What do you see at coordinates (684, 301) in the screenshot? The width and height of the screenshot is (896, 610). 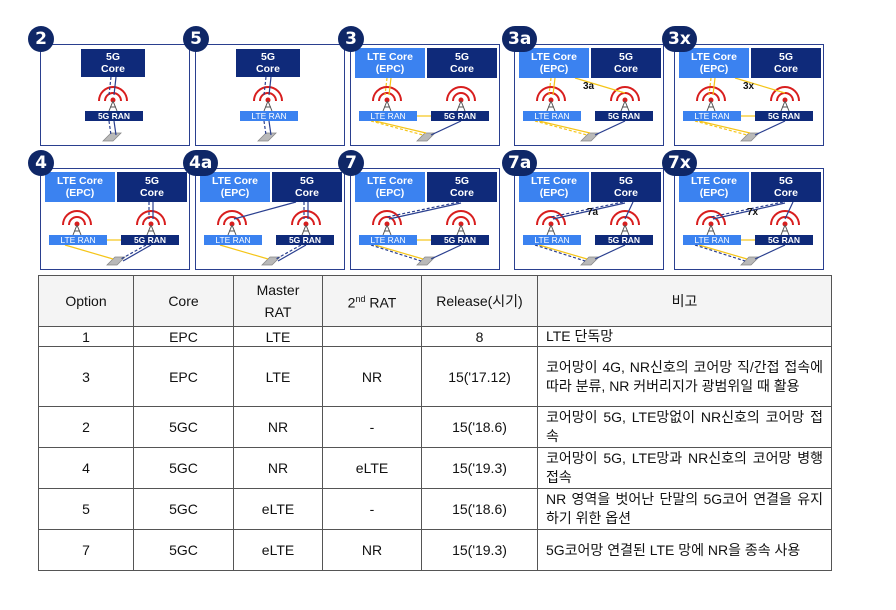 I see `header-note: 비고` at bounding box center [684, 301].